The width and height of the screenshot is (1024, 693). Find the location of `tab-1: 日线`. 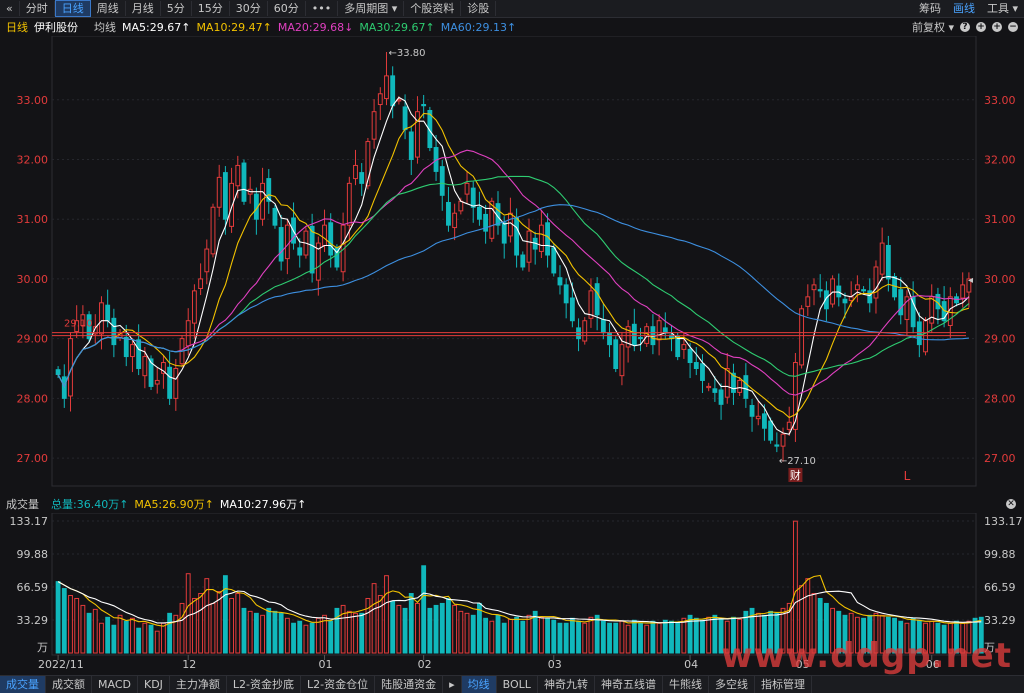

tab-1: 日线 is located at coordinates (72, 8).